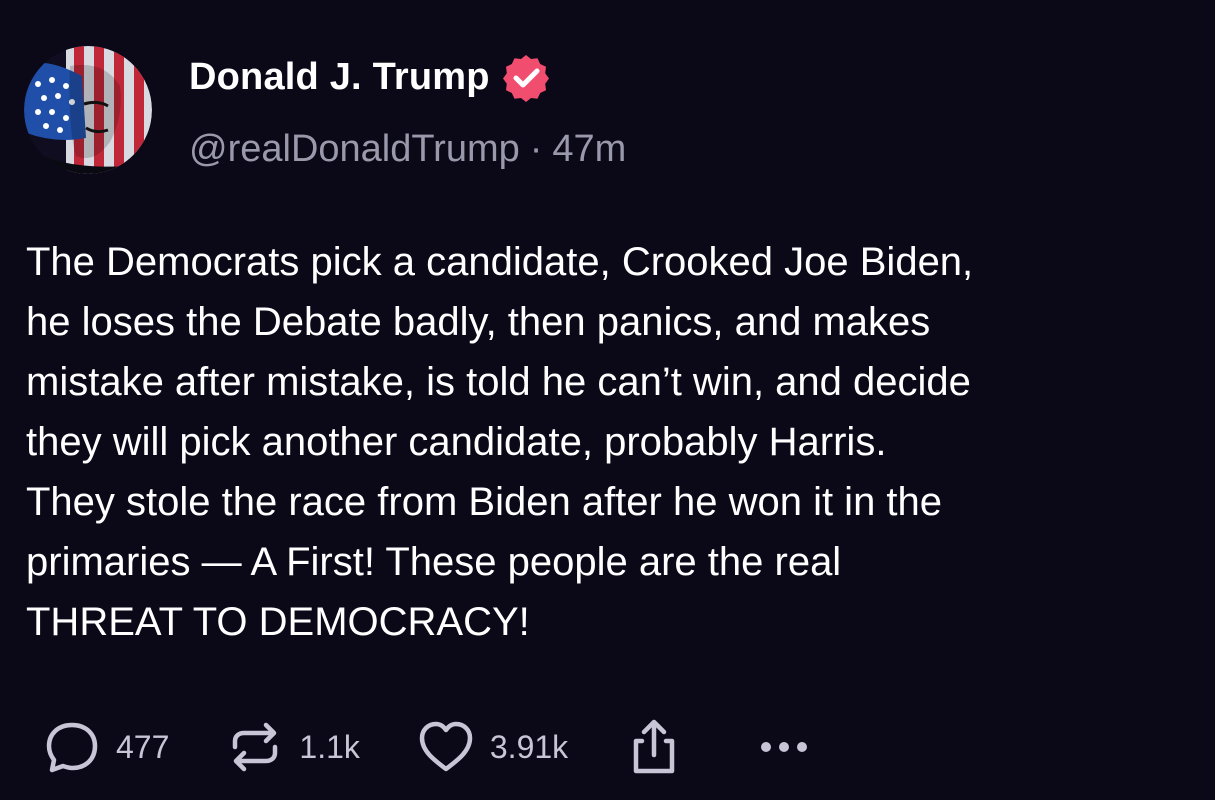  I want to click on share-upload-icon, so click(654, 747).